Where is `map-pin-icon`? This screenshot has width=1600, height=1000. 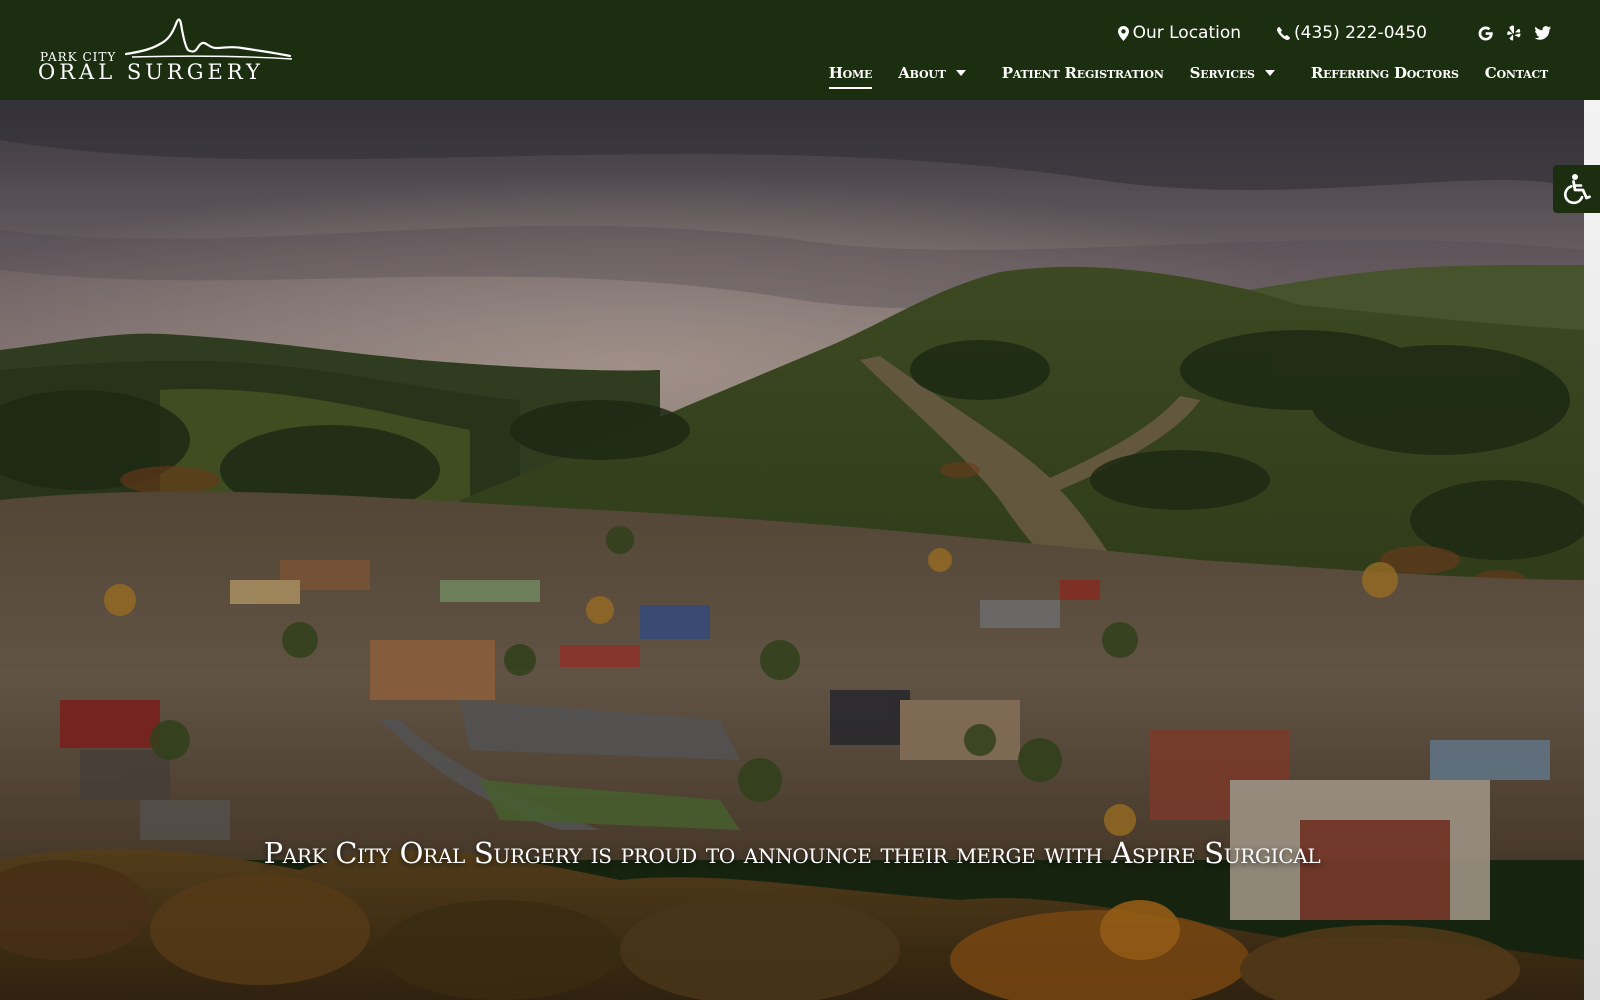
map-pin-icon is located at coordinates (1123, 33).